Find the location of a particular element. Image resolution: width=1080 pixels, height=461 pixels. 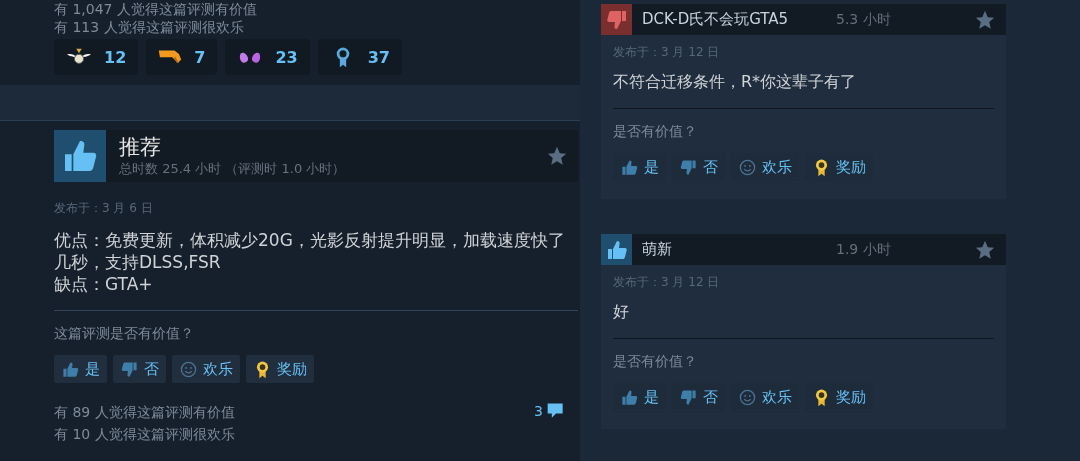

comments-link: 3 is located at coordinates (556, 411).